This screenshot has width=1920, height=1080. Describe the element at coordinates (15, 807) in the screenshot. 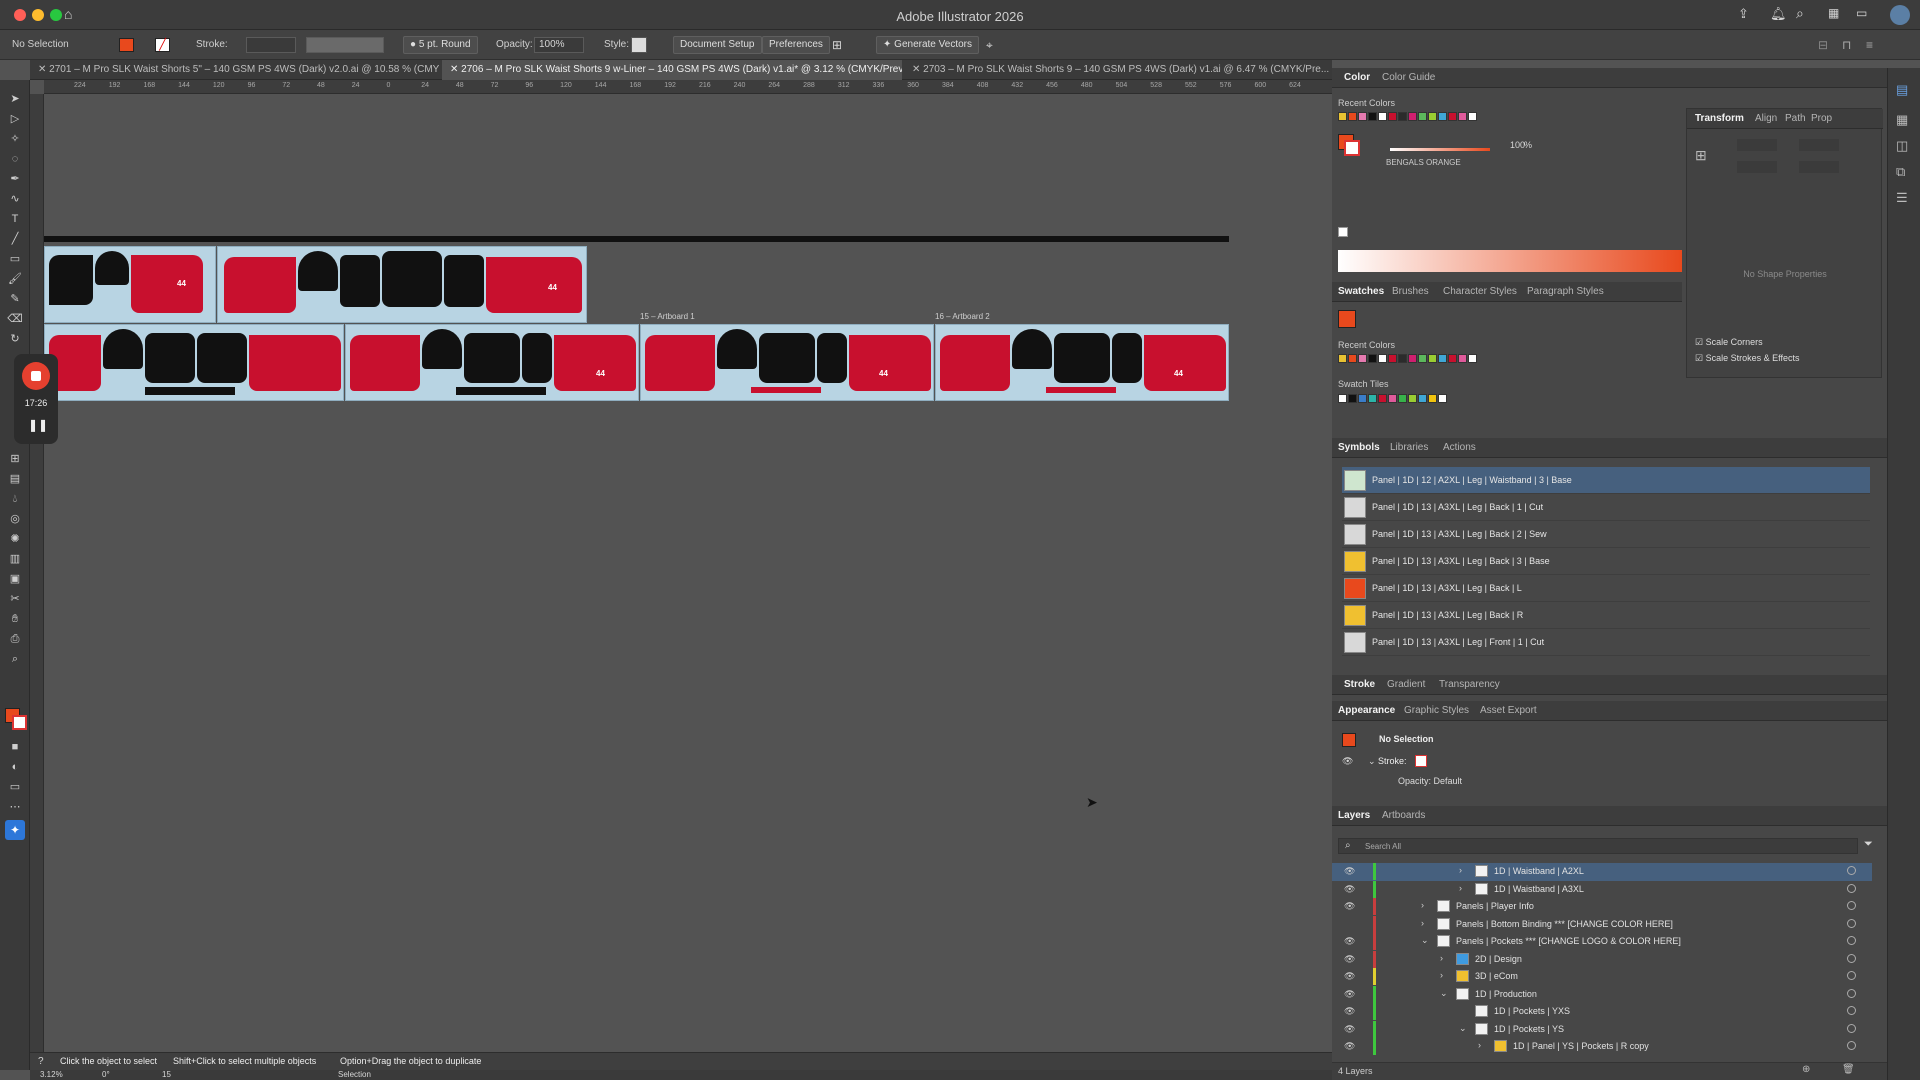

I see `more-tools-icon: ⋯` at that location.